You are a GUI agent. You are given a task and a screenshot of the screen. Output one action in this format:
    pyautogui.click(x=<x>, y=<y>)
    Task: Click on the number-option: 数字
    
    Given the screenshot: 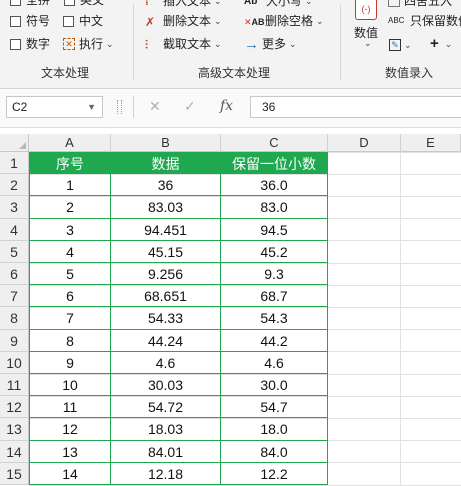 What is the action you would take?
    pyautogui.click(x=30, y=44)
    